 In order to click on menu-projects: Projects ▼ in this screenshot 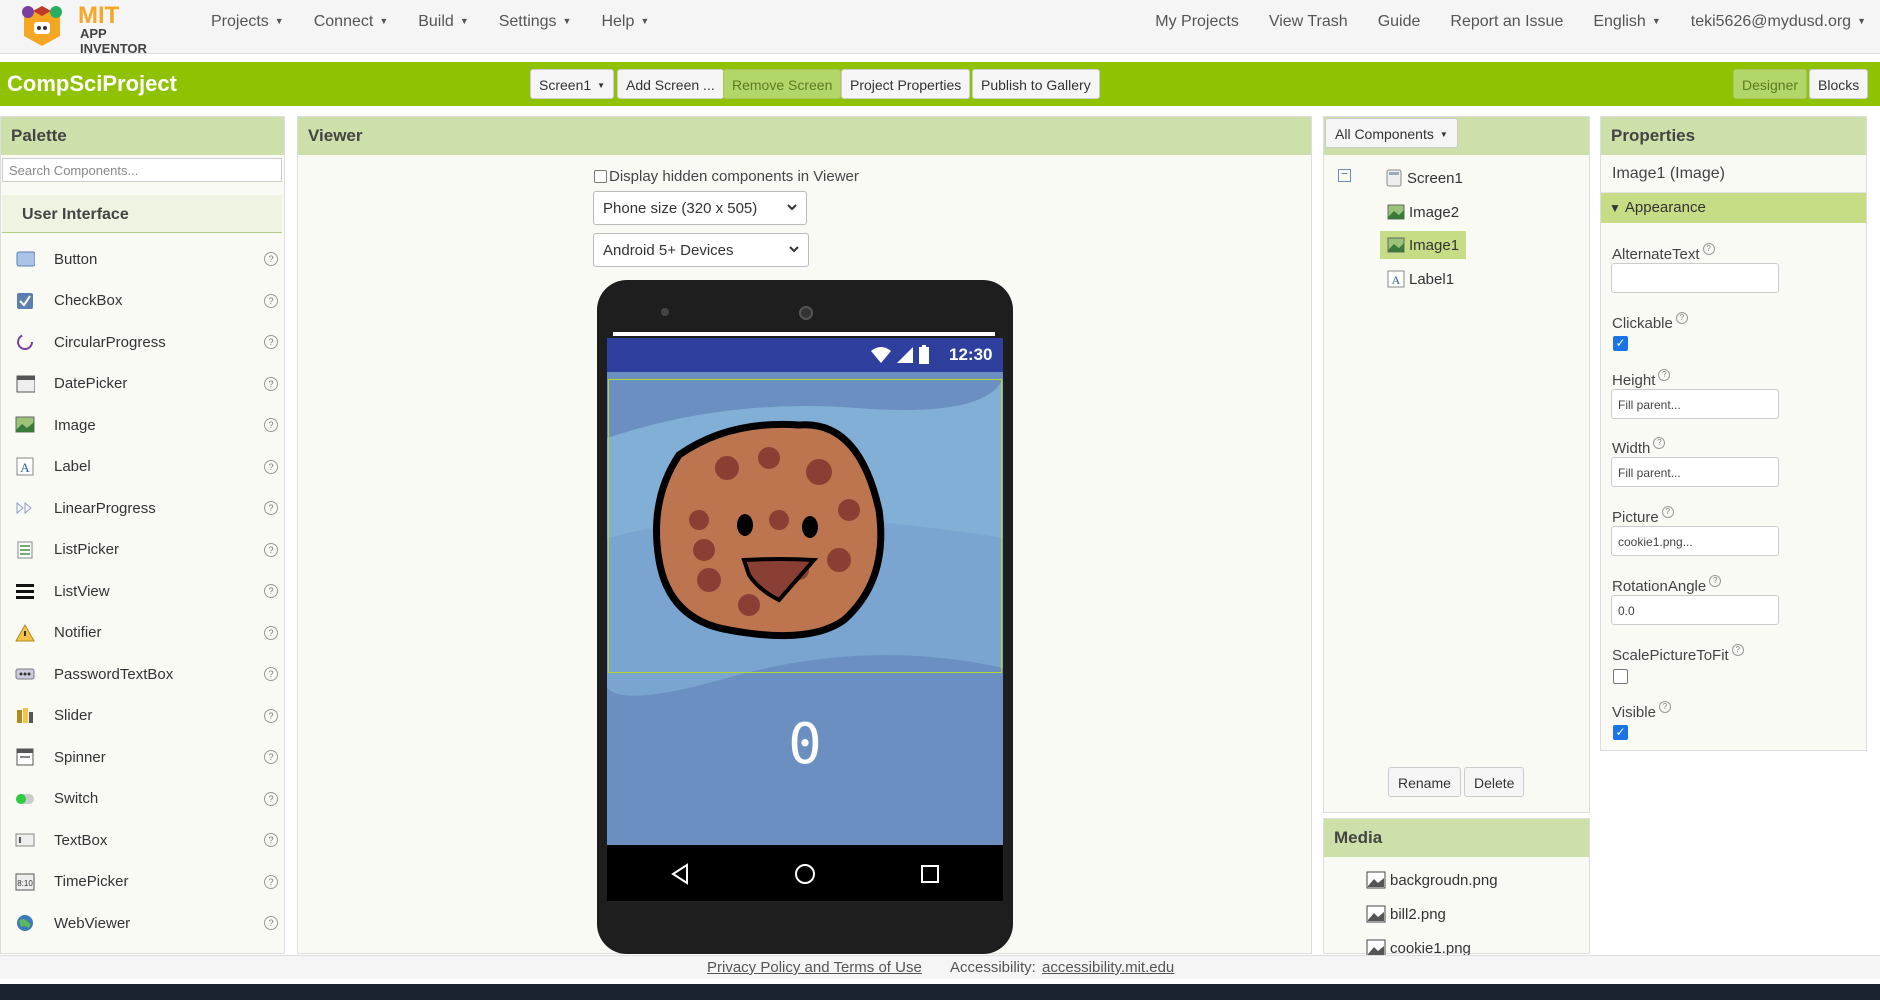, I will do `click(247, 22)`.